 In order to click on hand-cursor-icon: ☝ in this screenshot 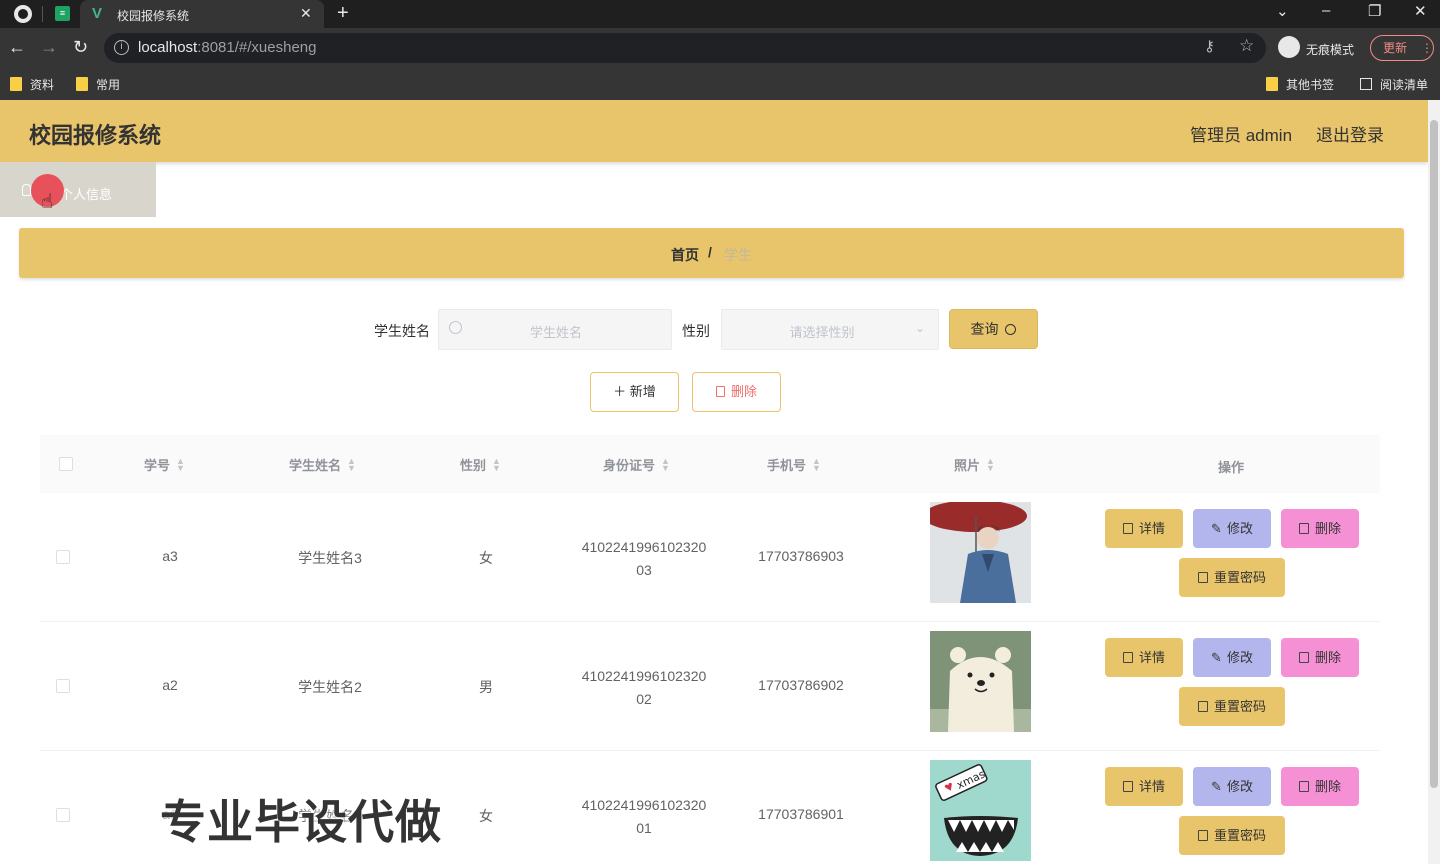, I will do `click(47, 202)`.